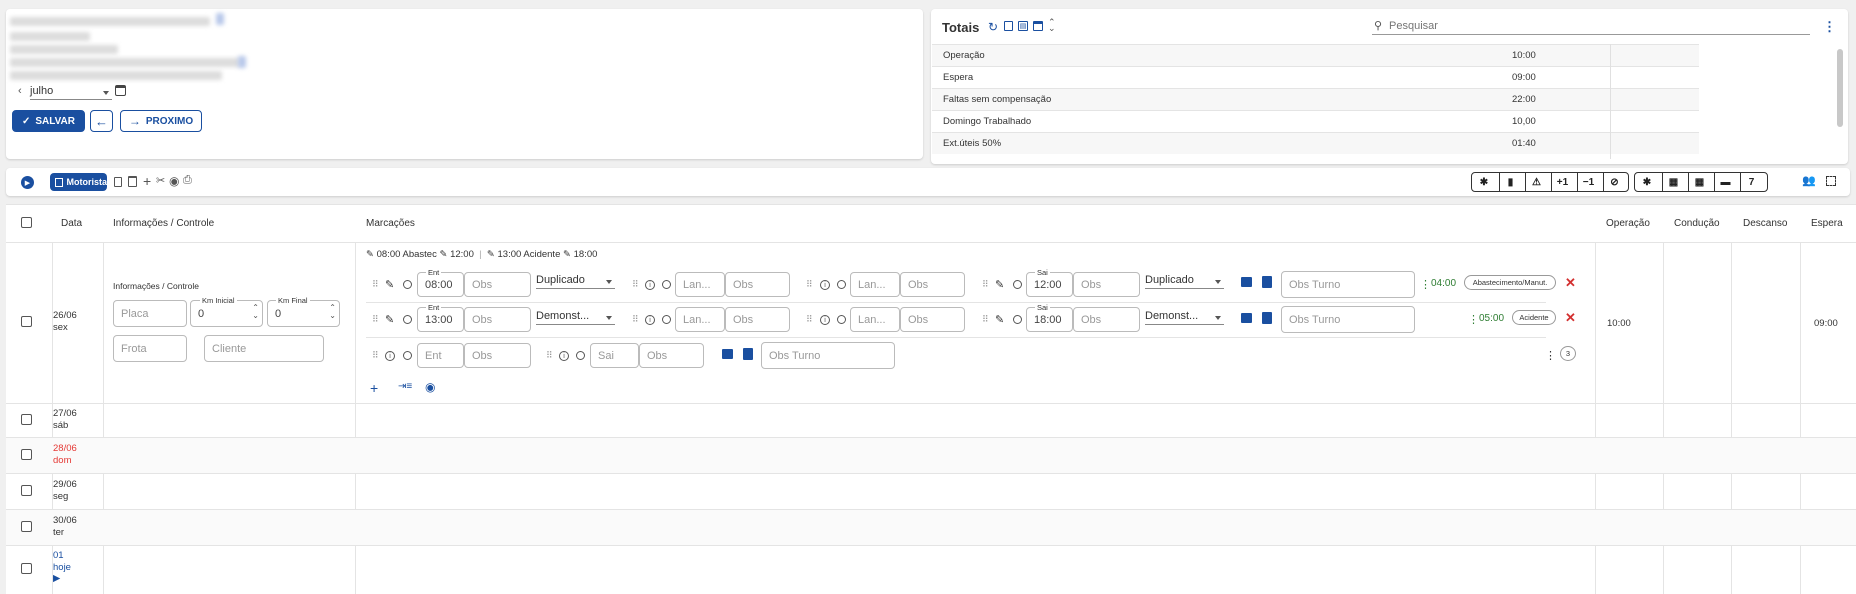 This screenshot has height=594, width=1856. What do you see at coordinates (440, 355) in the screenshot?
I see `ent-input: Ent` at bounding box center [440, 355].